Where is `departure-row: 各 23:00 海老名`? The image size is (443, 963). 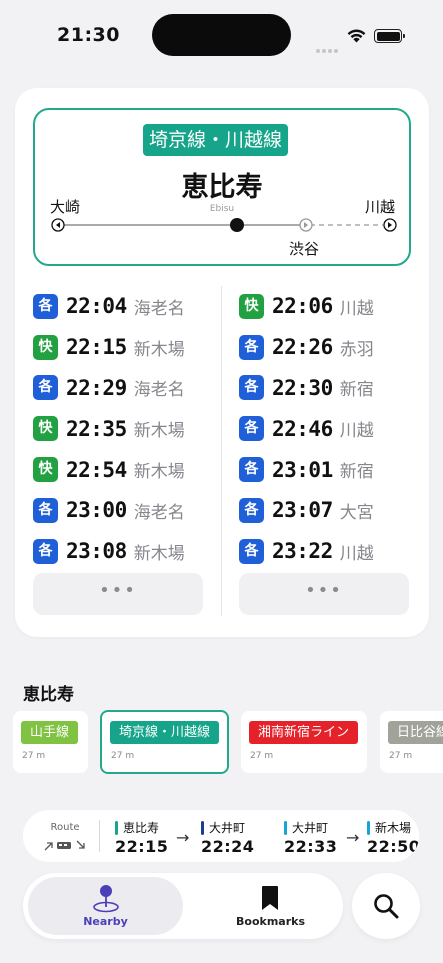 departure-row: 各 23:00 海老名 is located at coordinates (122, 510).